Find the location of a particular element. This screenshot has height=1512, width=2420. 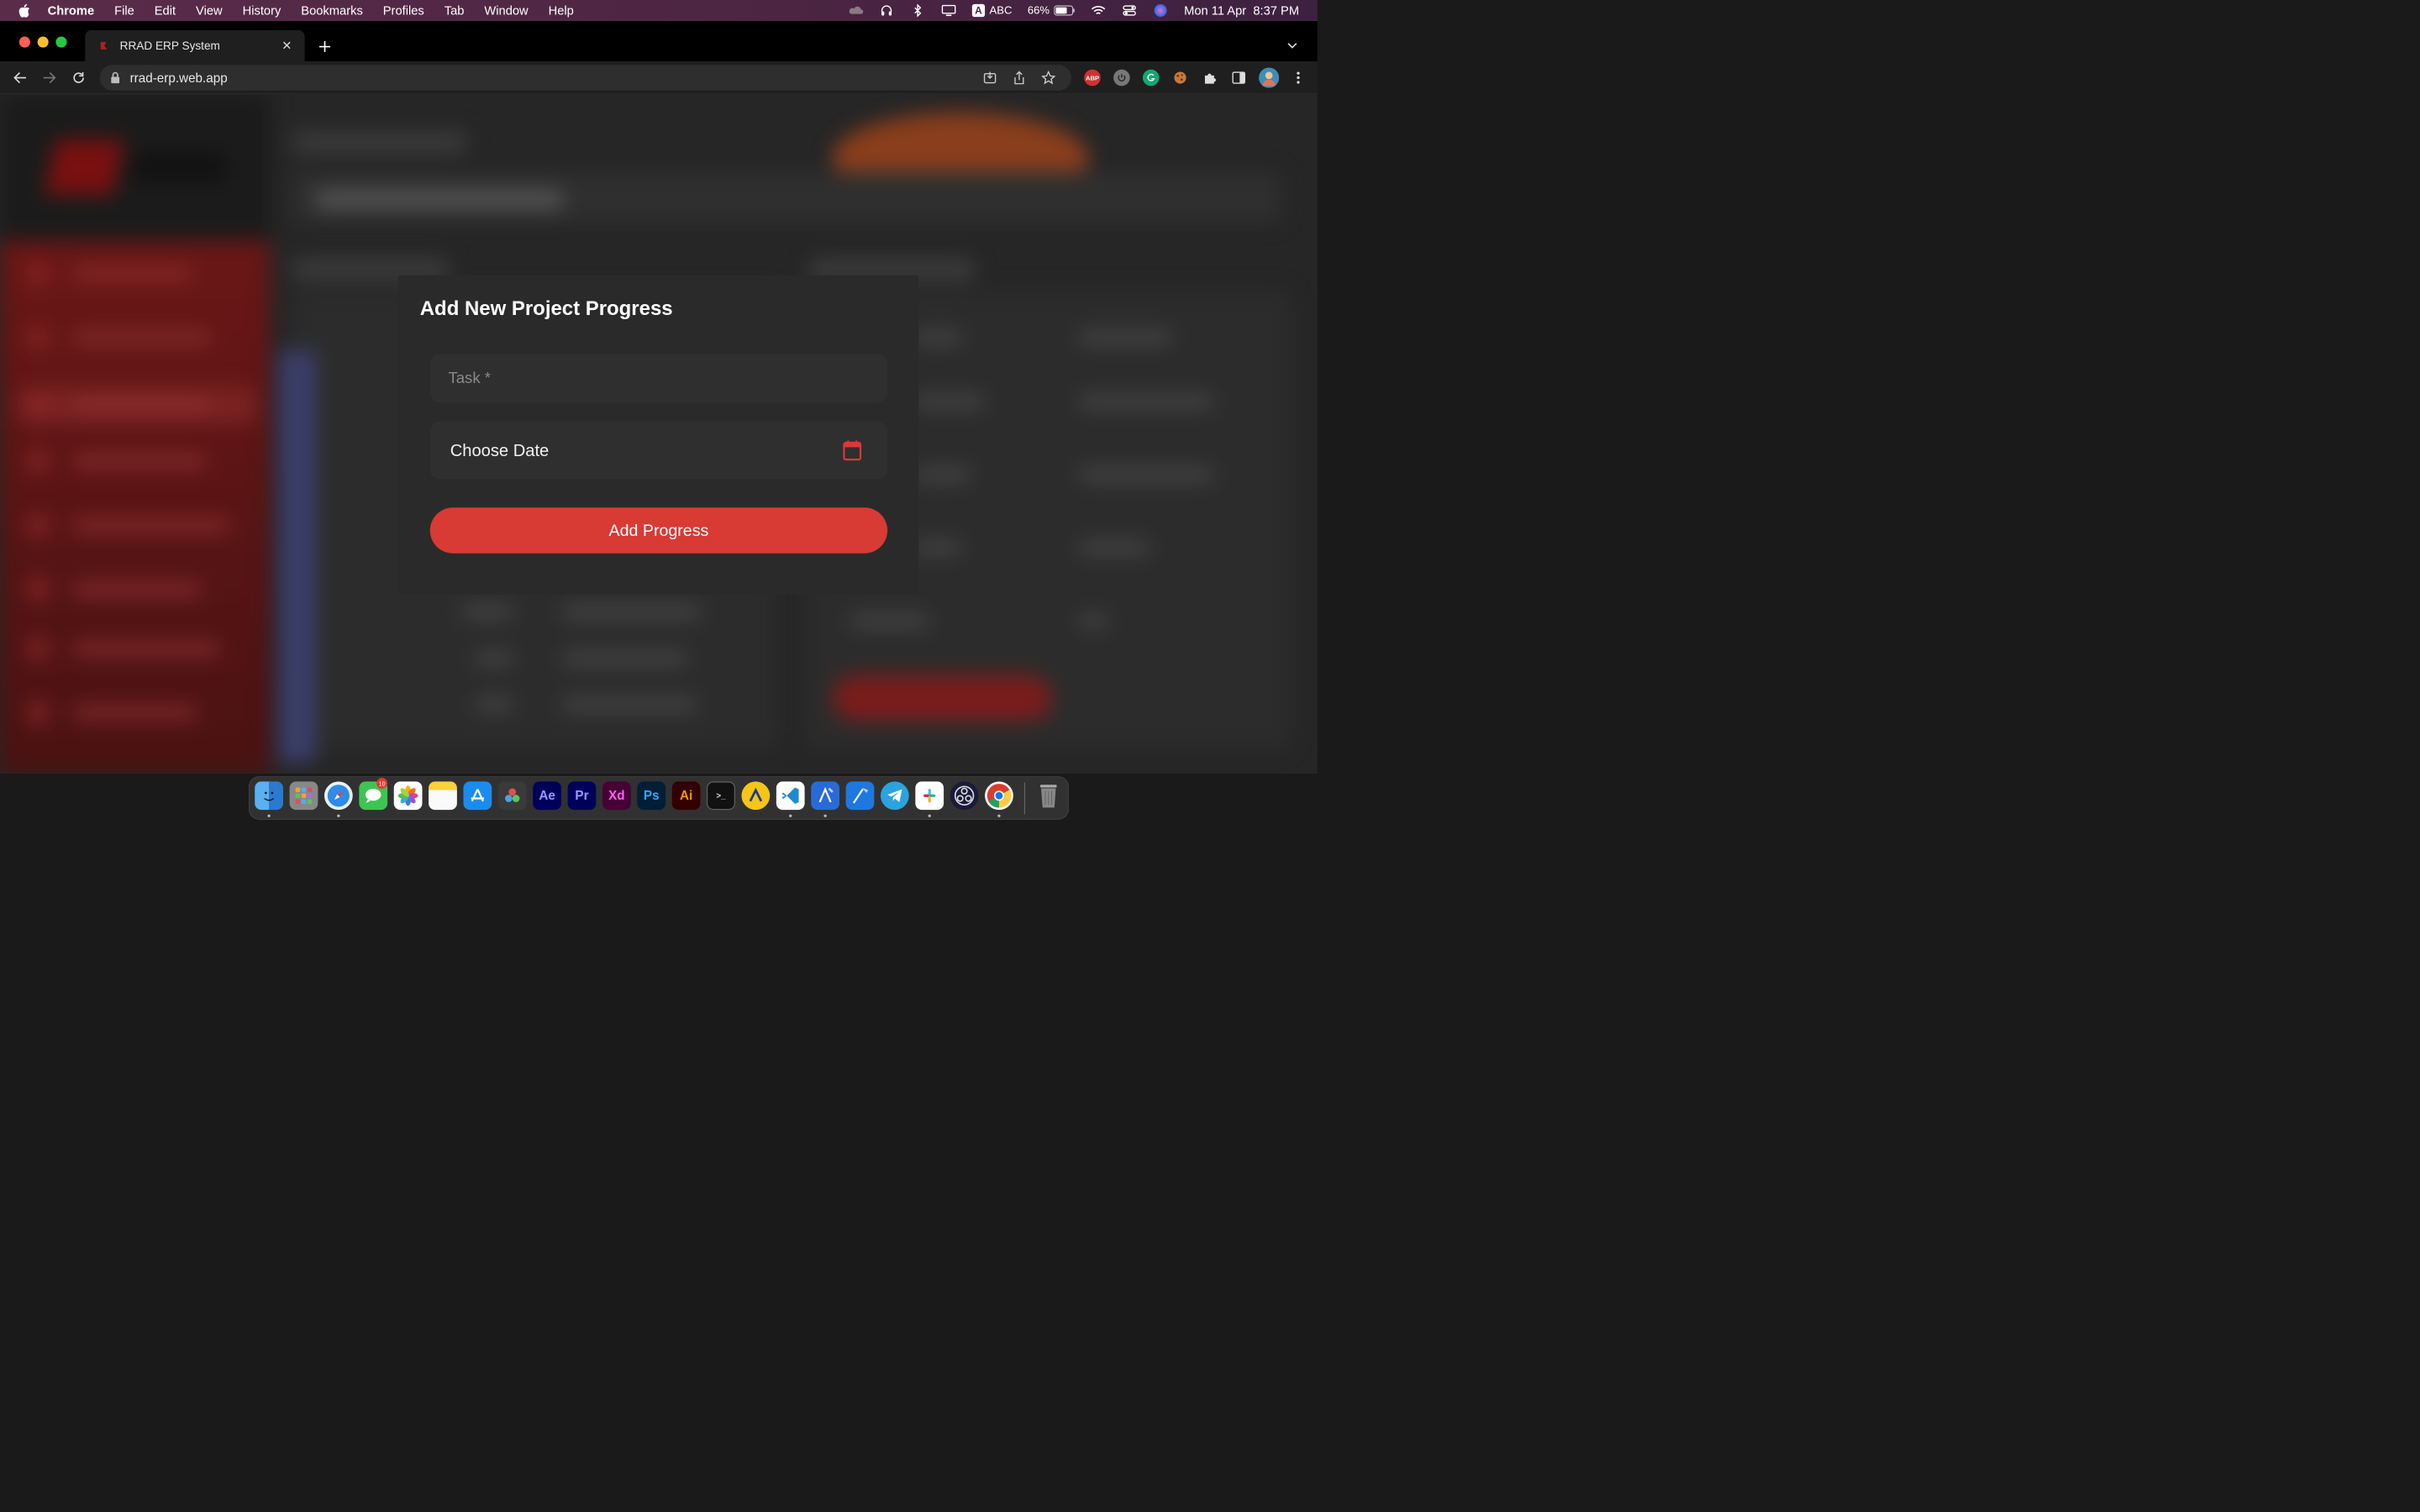

address-bar: rrad-erp.web.app is located at coordinates (585, 78).